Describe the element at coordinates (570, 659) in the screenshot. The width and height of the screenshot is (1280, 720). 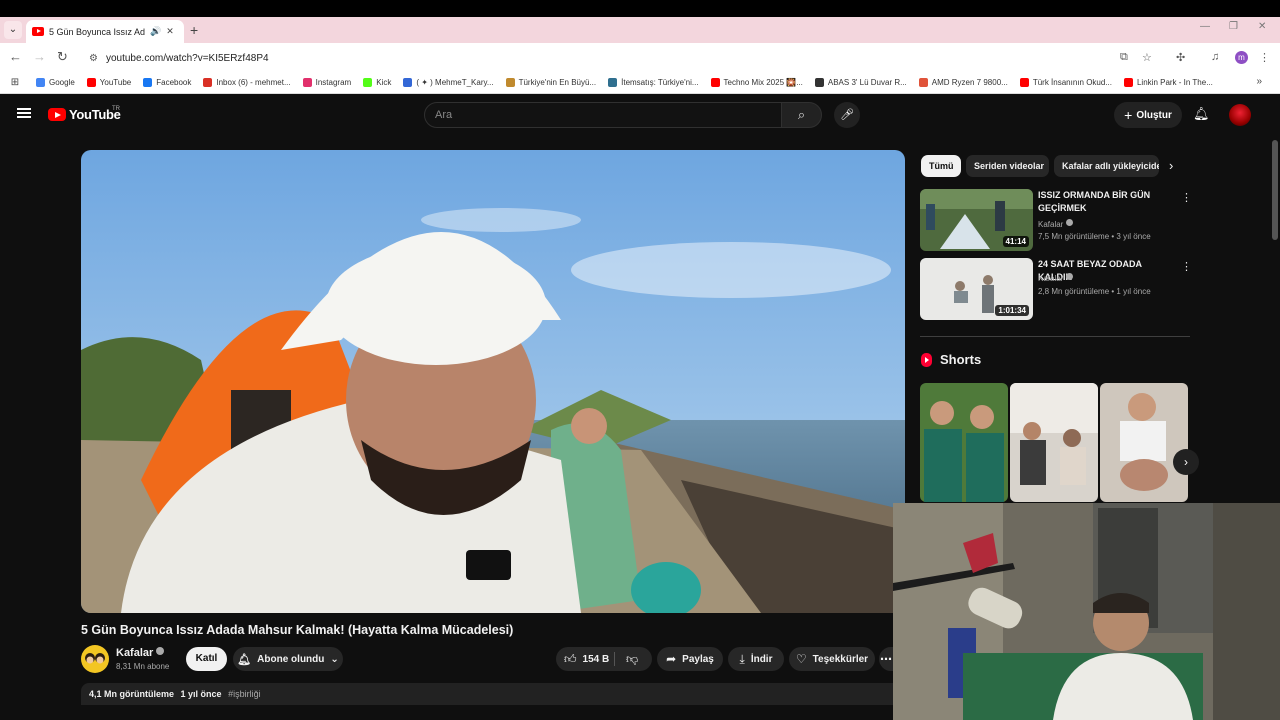
I see `like-icon: 👍︎` at that location.